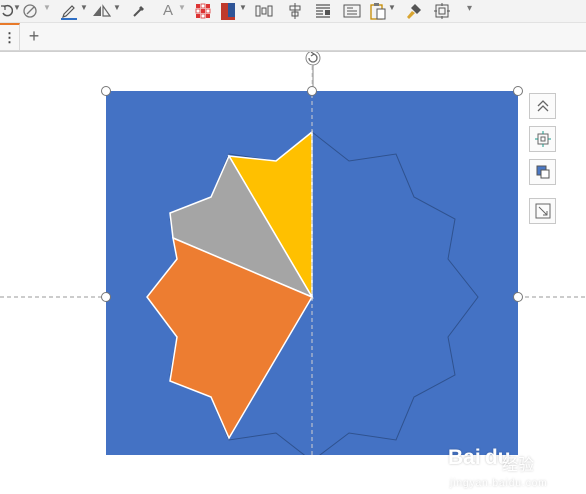 This screenshot has height=494, width=586. What do you see at coordinates (10, 36) in the screenshot?
I see `tab-menu-button: ⋮` at bounding box center [10, 36].